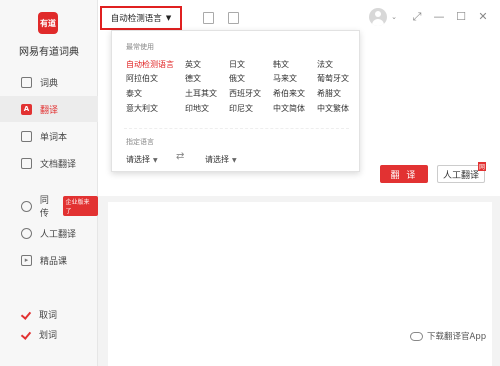 This screenshot has width=500, height=366. What do you see at coordinates (460, 175) in the screenshot?
I see `human-translate-label: 人工翻译` at bounding box center [460, 175].